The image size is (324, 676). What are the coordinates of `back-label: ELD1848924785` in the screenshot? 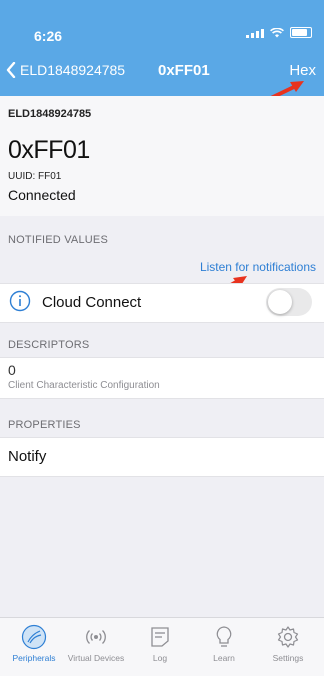 It's located at (73, 70).